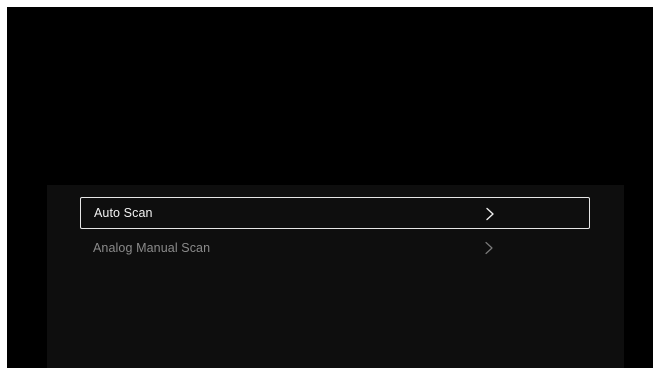  I want to click on auto-scan-item: Auto Scan, so click(335, 213).